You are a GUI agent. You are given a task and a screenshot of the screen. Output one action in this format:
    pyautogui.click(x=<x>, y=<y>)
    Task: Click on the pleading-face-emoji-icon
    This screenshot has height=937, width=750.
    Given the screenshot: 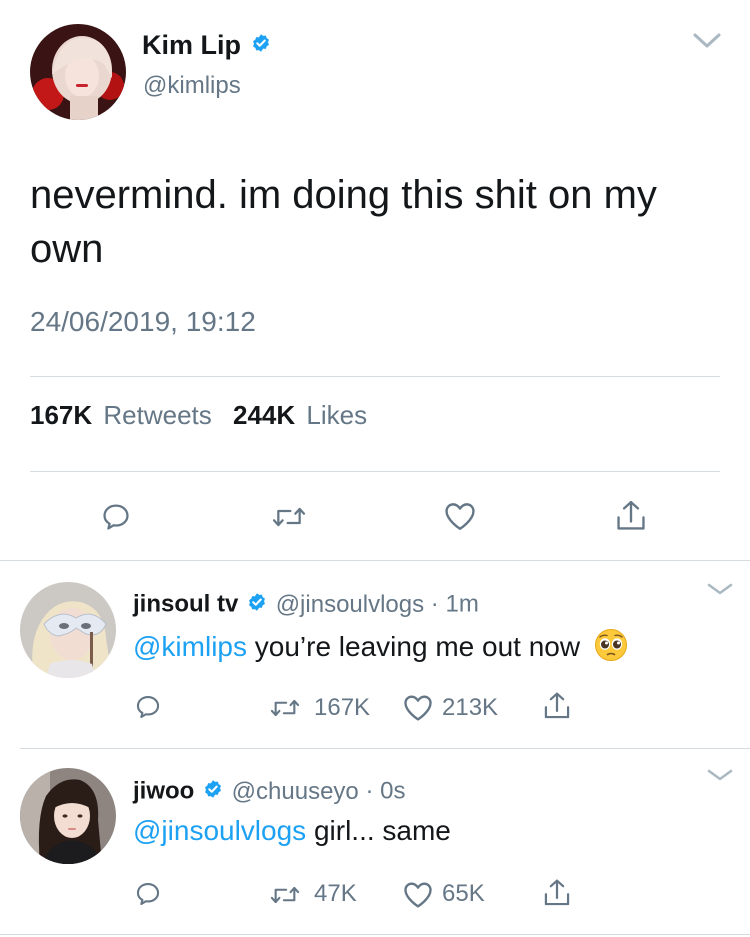 What is the action you would take?
    pyautogui.click(x=611, y=648)
    